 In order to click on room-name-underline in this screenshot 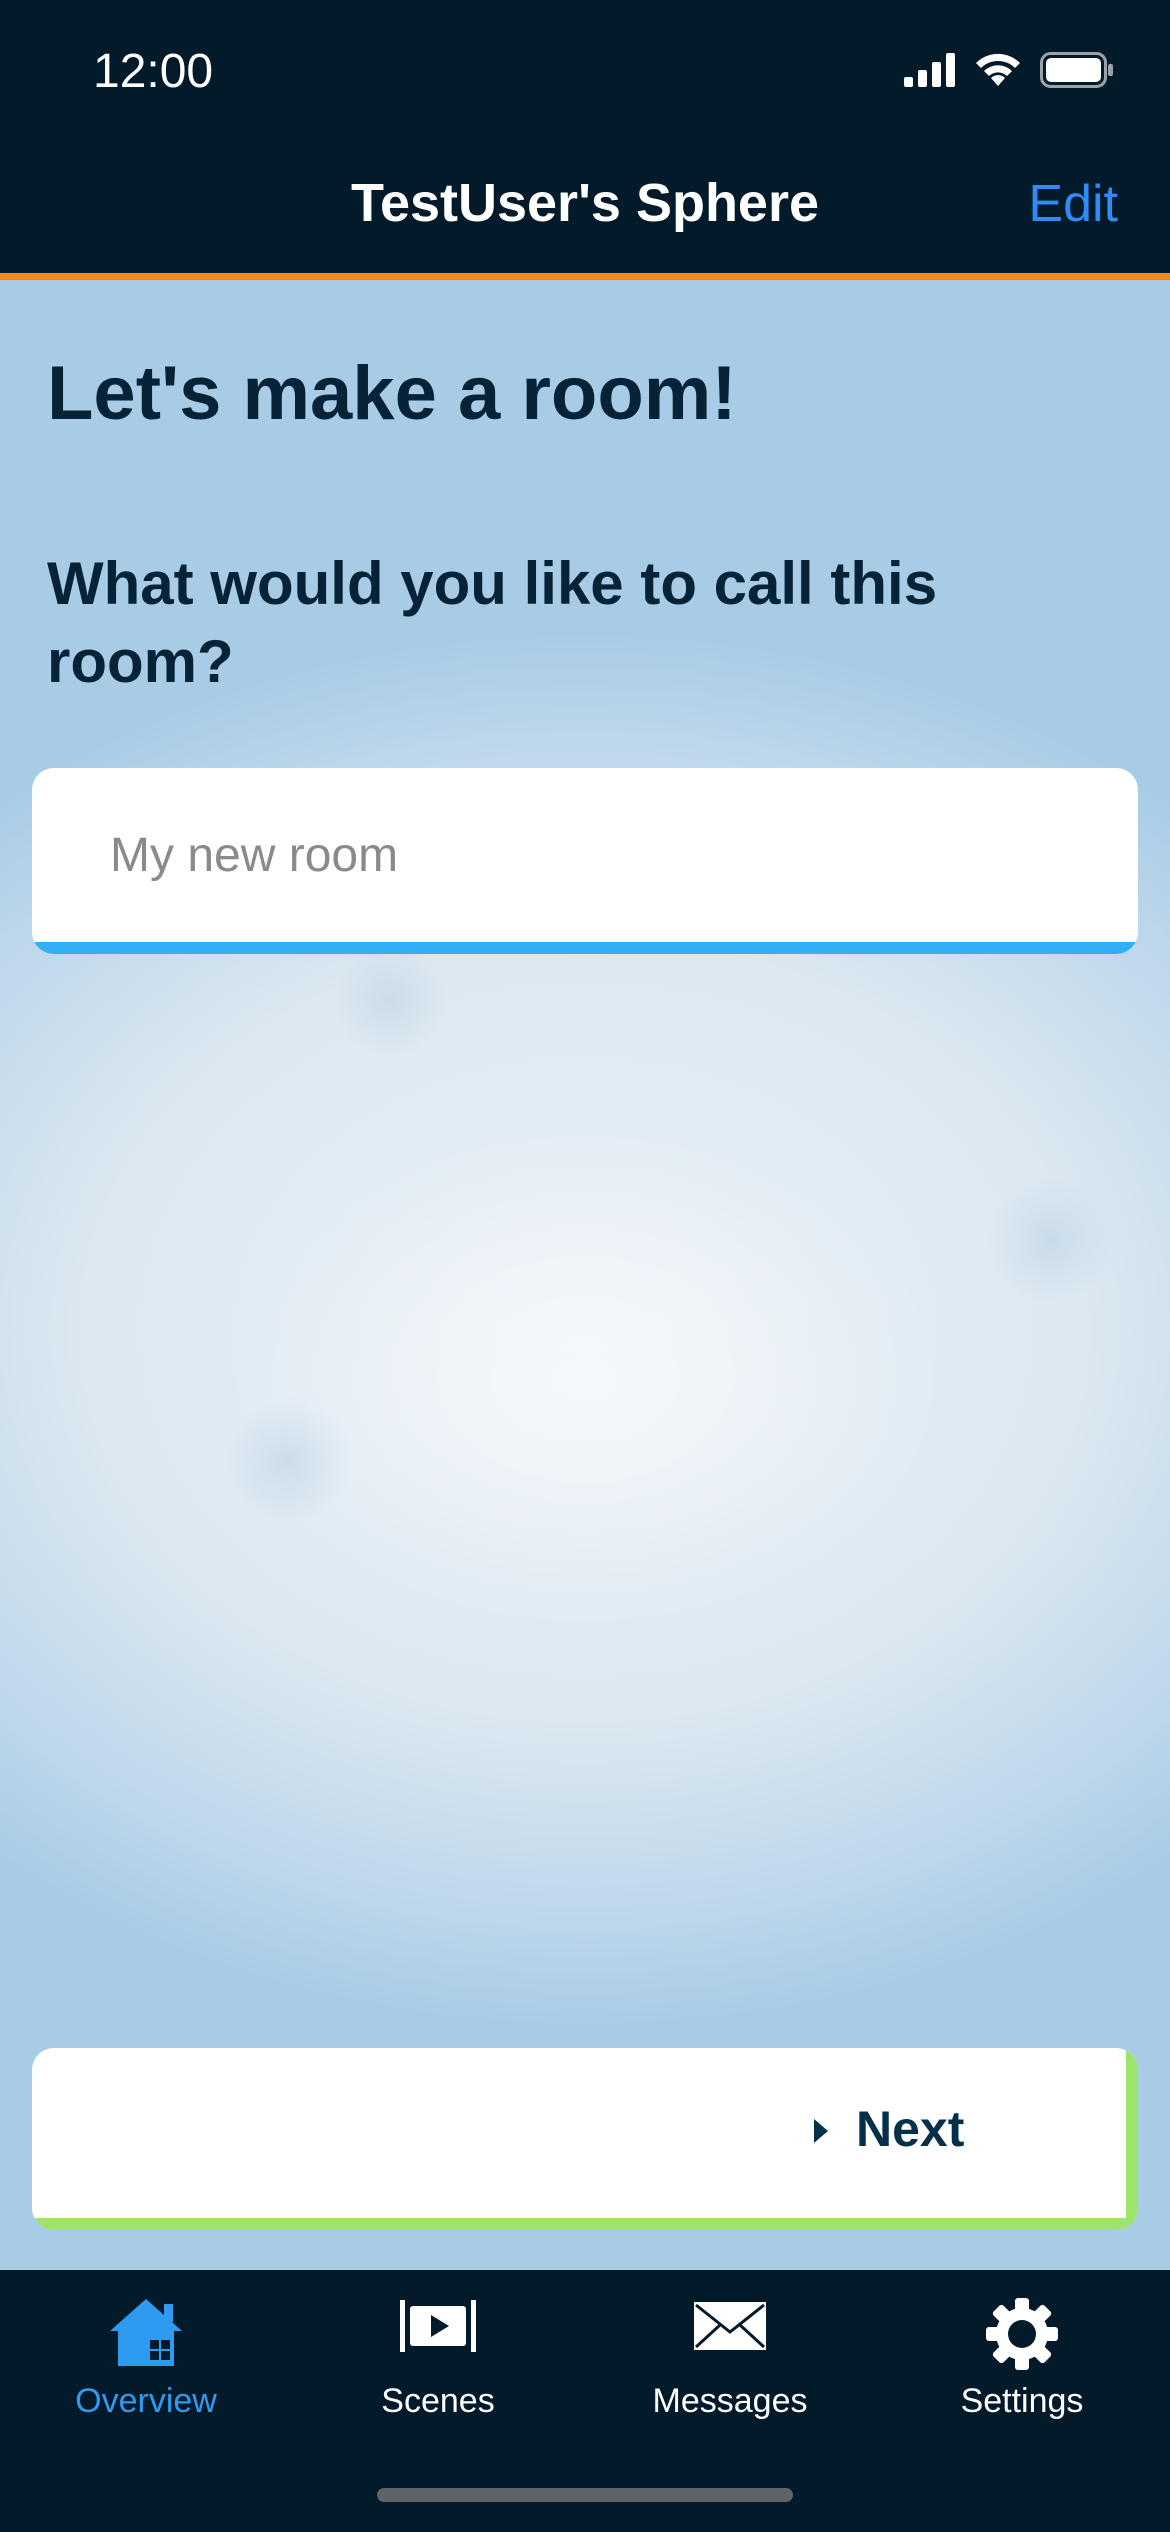, I will do `click(585, 948)`.